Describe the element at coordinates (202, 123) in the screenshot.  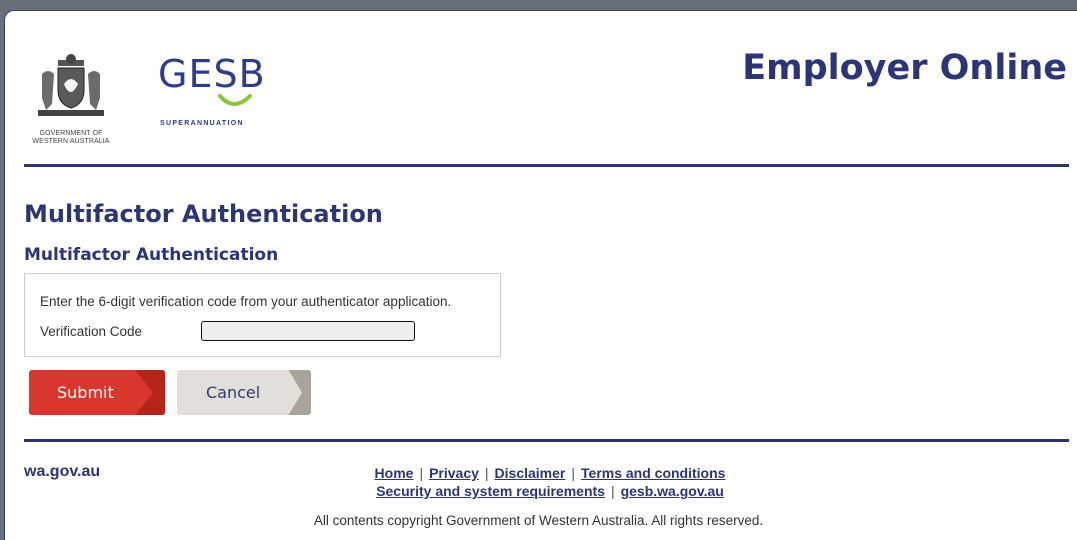
I see `gesb-logo-subtitle: SUPERANNUATION` at that location.